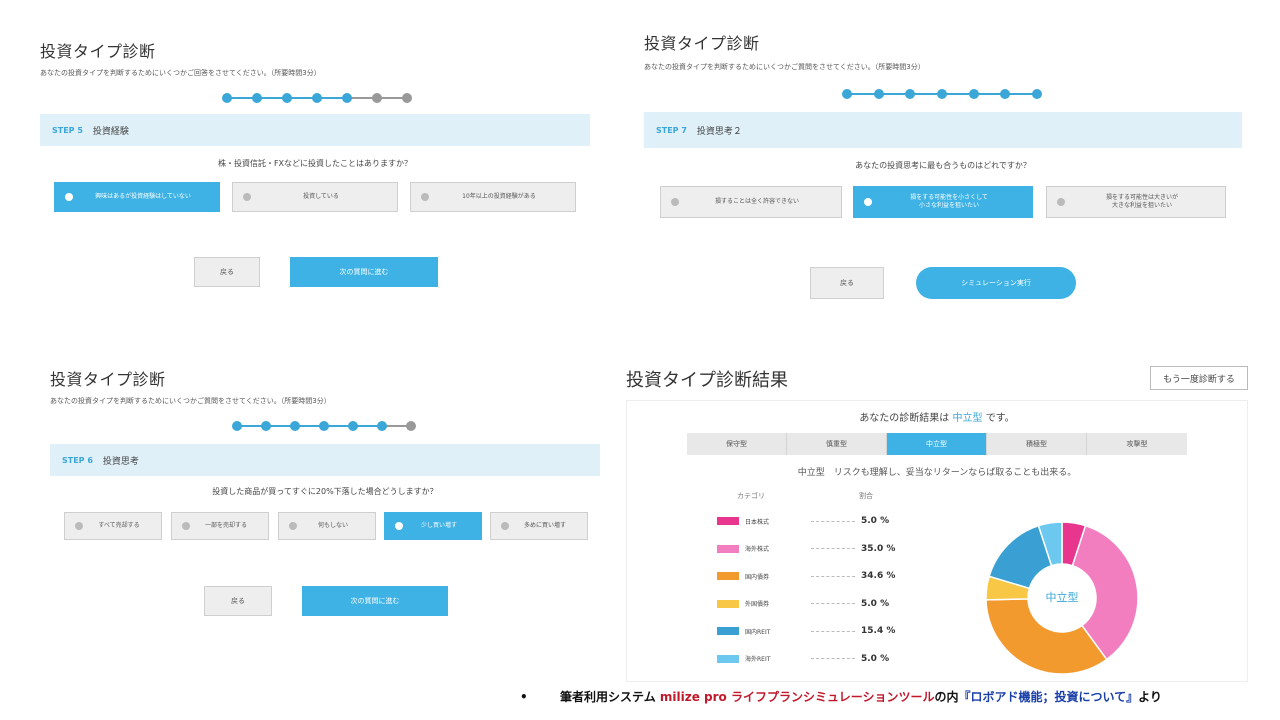 This screenshot has height=720, width=1280. Describe the element at coordinates (751, 496) in the screenshot. I see `column-header-category: カテゴリ` at that location.